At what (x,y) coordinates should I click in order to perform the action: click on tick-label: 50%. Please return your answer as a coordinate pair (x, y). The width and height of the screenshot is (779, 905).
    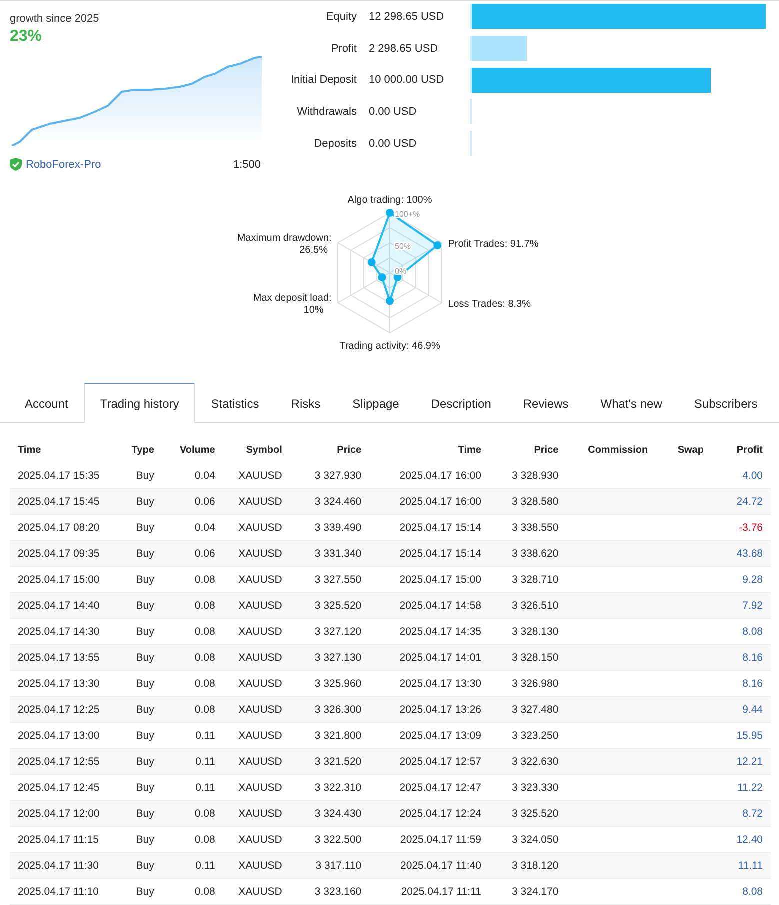
    Looking at the image, I should click on (402, 246).